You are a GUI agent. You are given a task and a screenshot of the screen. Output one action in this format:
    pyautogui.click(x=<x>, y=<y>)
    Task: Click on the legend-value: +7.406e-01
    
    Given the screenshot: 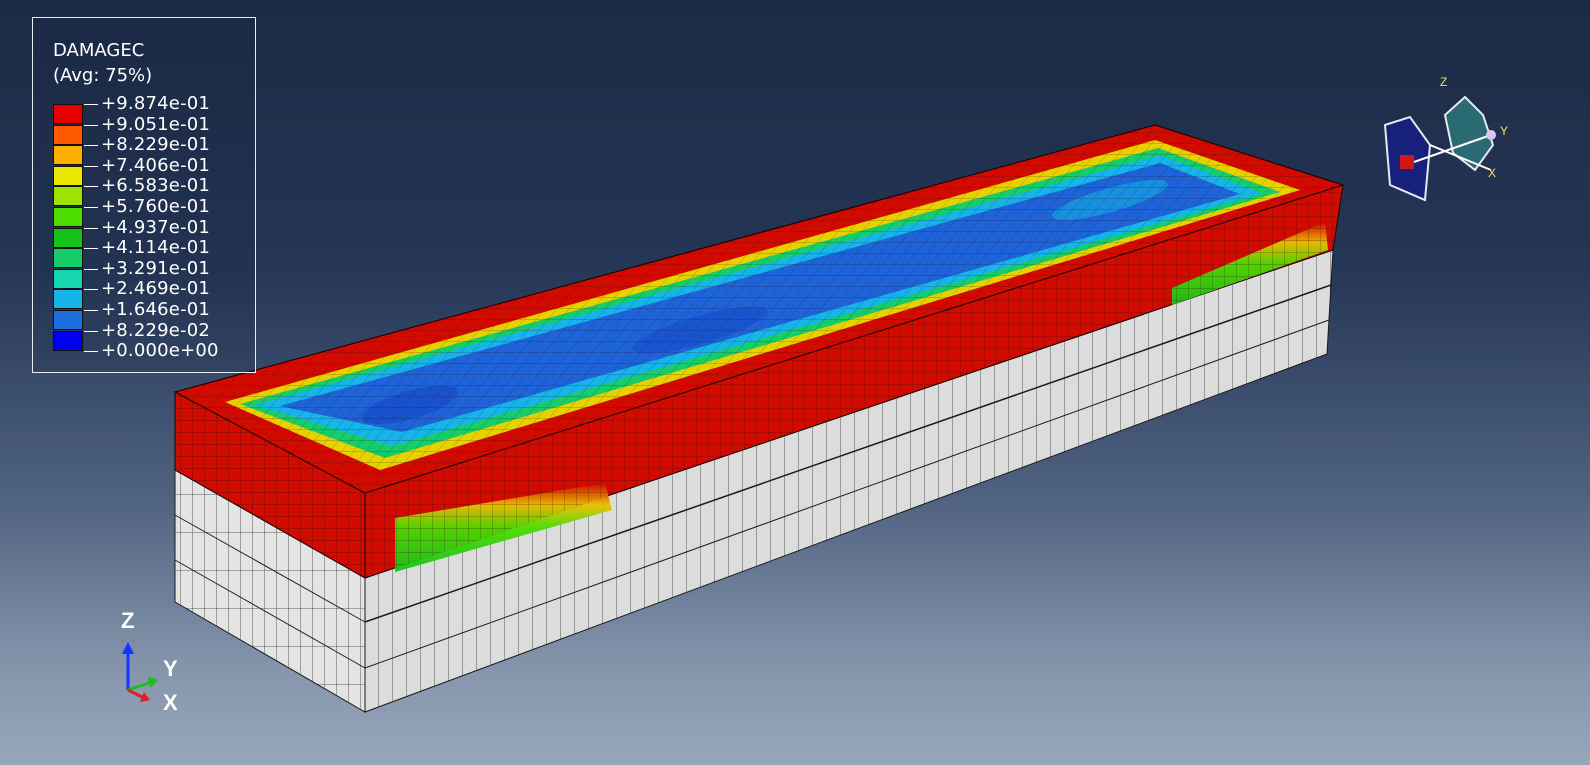 What is the action you would take?
    pyautogui.click(x=156, y=165)
    